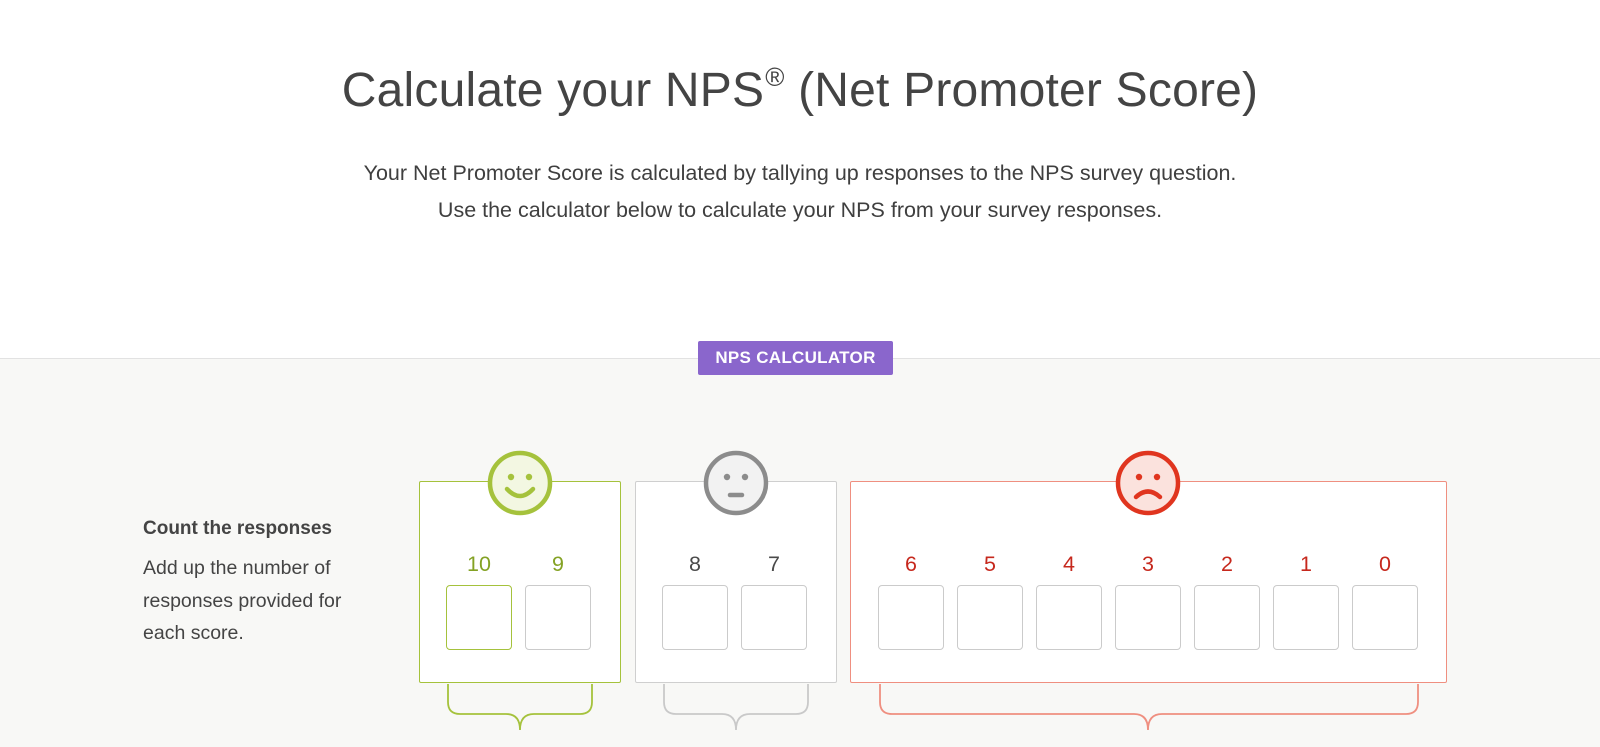 The width and height of the screenshot is (1600, 747). I want to click on page-title-suffix: (Net Promoter Score), so click(1021, 90).